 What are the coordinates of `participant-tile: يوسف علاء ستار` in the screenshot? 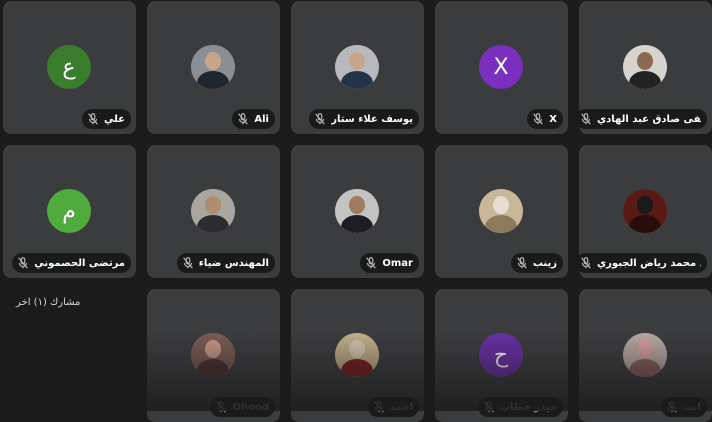 It's located at (357, 67).